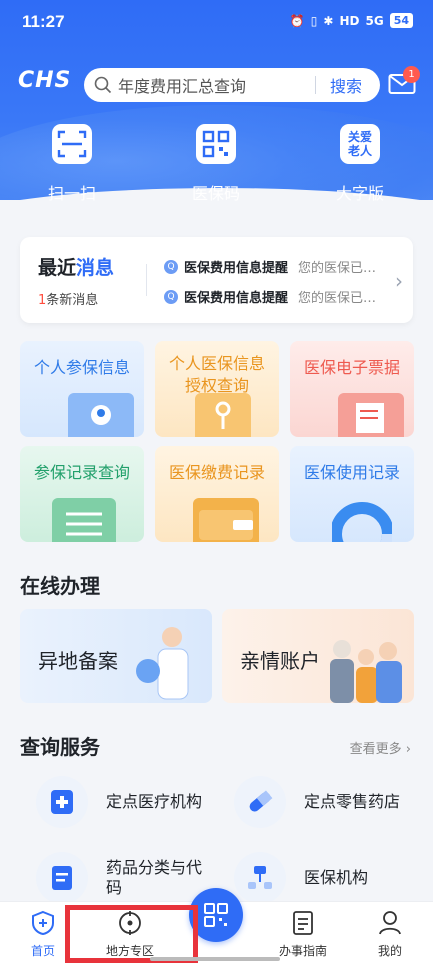 The width and height of the screenshot is (433, 963). What do you see at coordinates (352, 801) in the screenshot?
I see `service-label: 定点零售药店` at bounding box center [352, 801].